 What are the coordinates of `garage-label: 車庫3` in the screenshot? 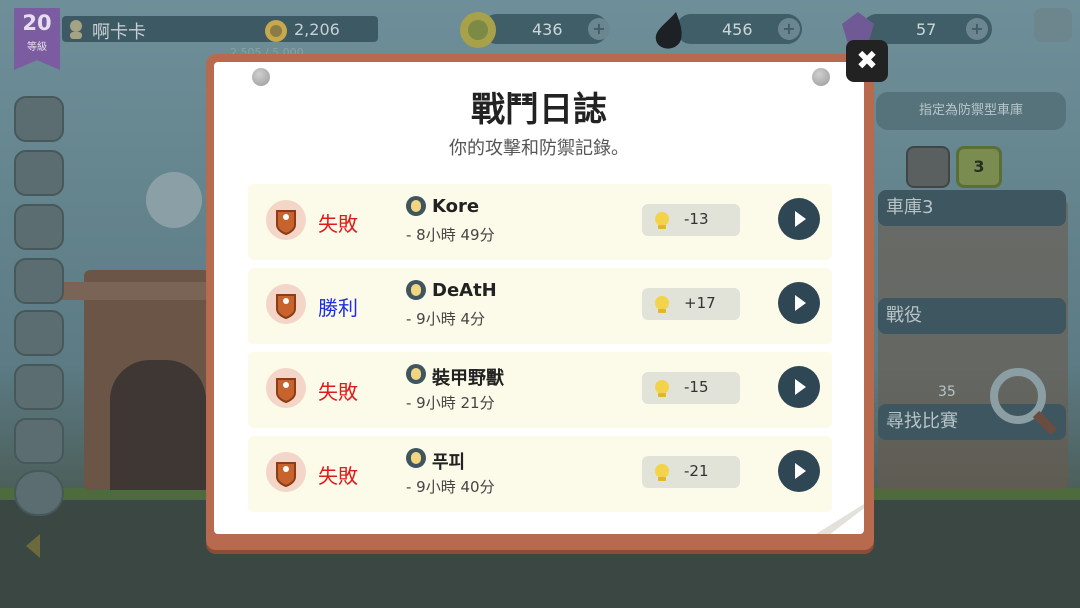 It's located at (972, 208).